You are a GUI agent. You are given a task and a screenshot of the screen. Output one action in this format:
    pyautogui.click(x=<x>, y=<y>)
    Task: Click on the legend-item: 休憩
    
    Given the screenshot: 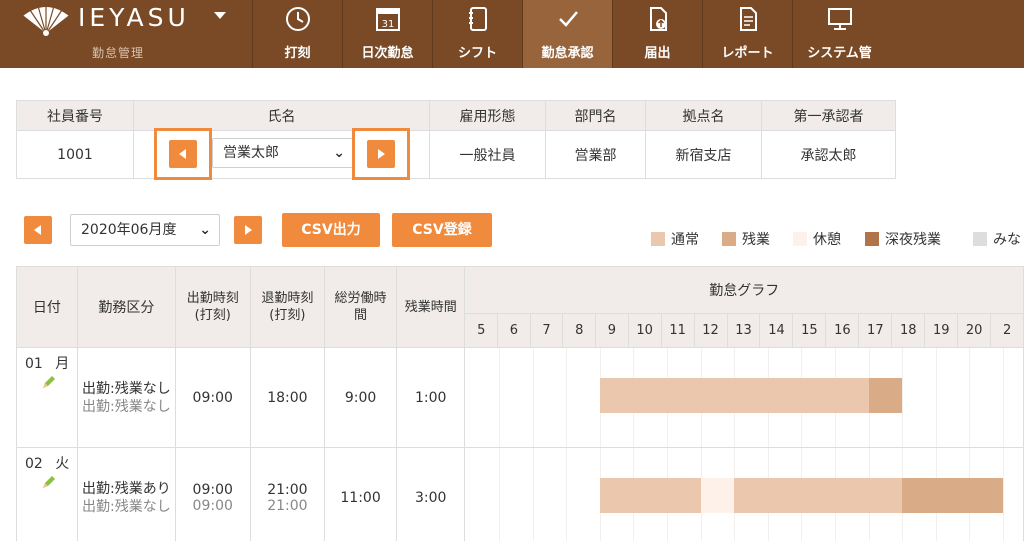 What is the action you would take?
    pyautogui.click(x=817, y=239)
    